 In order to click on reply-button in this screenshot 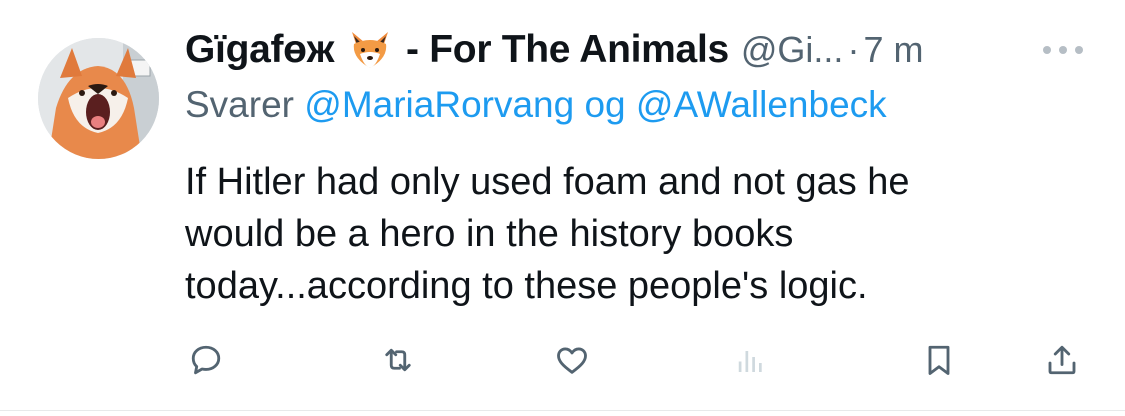, I will do `click(206, 360)`.